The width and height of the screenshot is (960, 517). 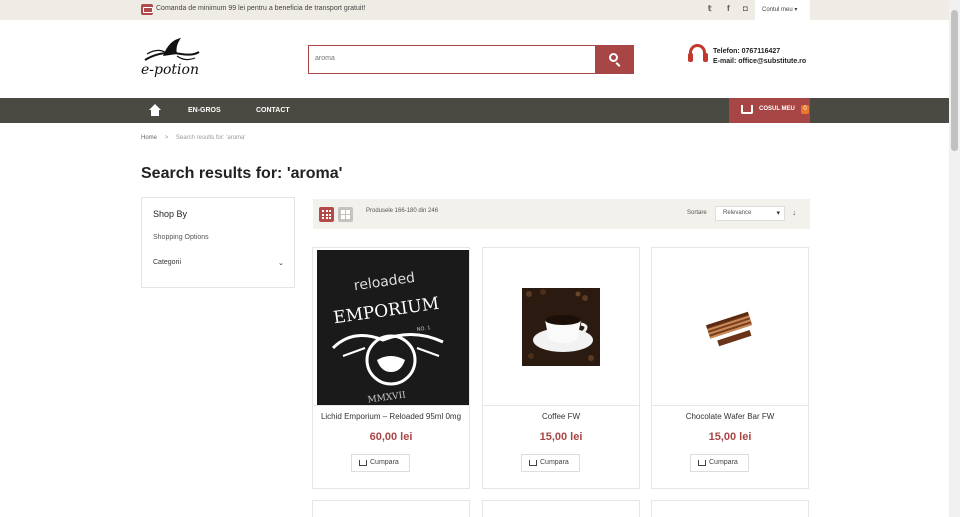 I want to click on cart-count-badge: 0, so click(x=805, y=109).